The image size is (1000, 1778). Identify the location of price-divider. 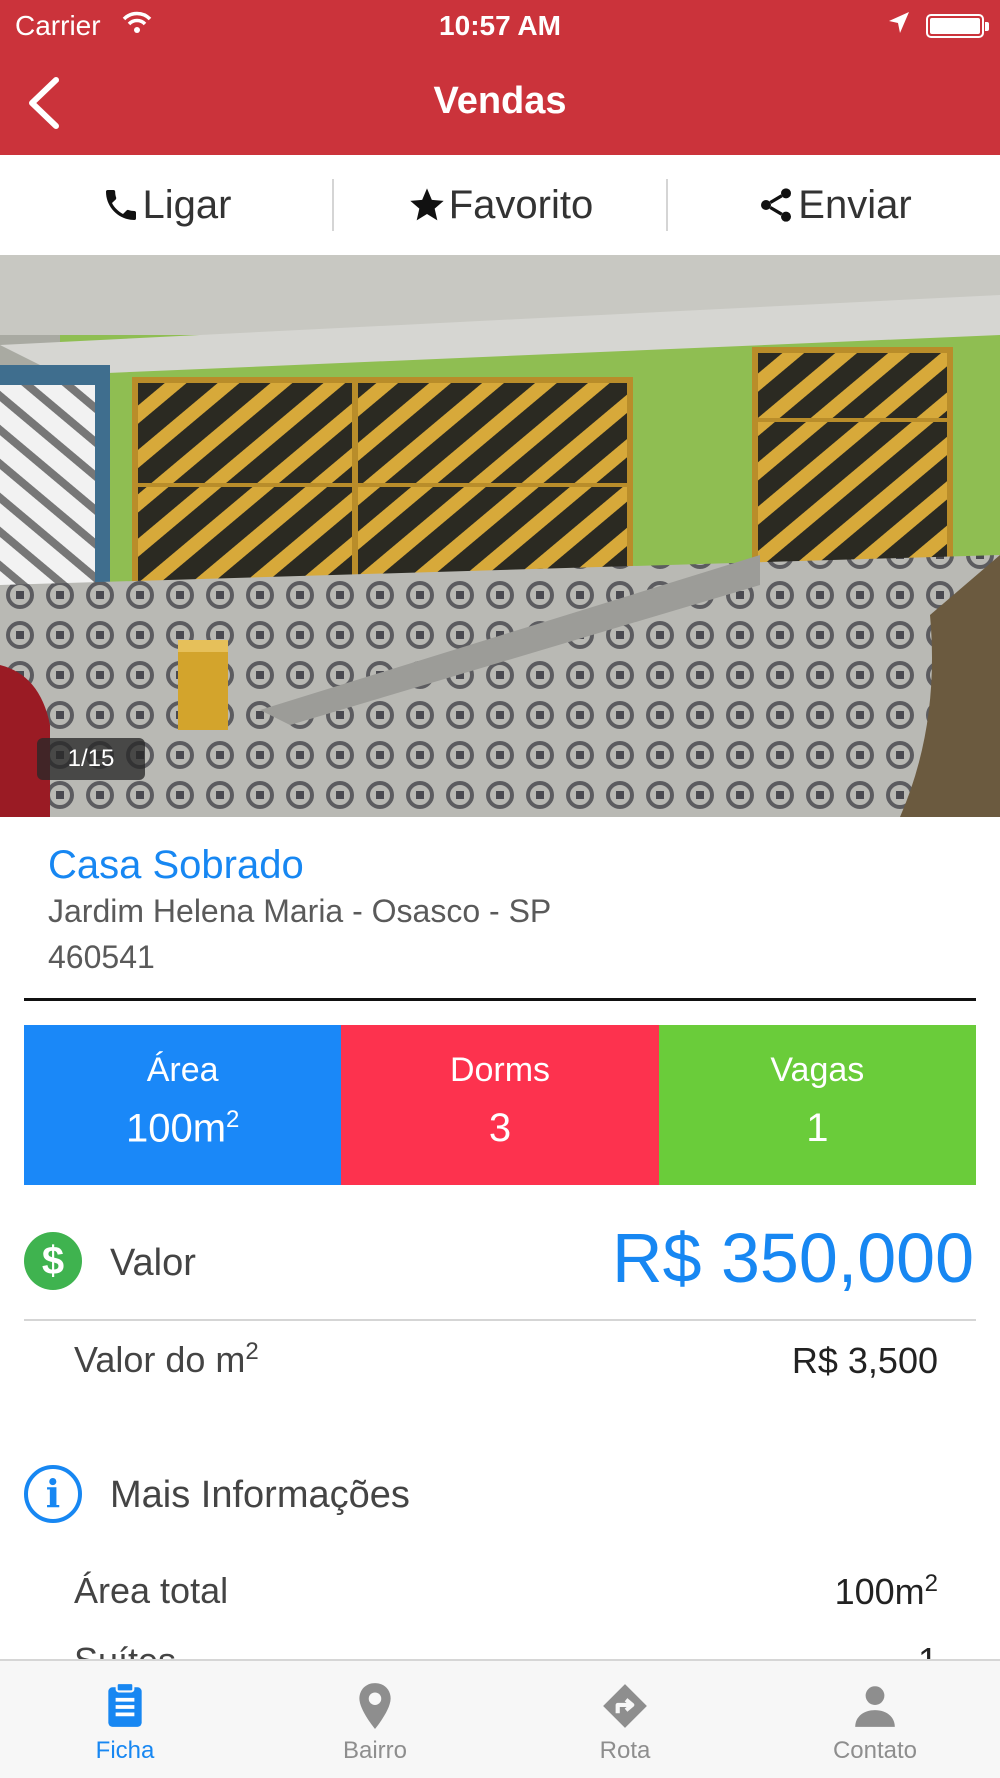
(500, 1320).